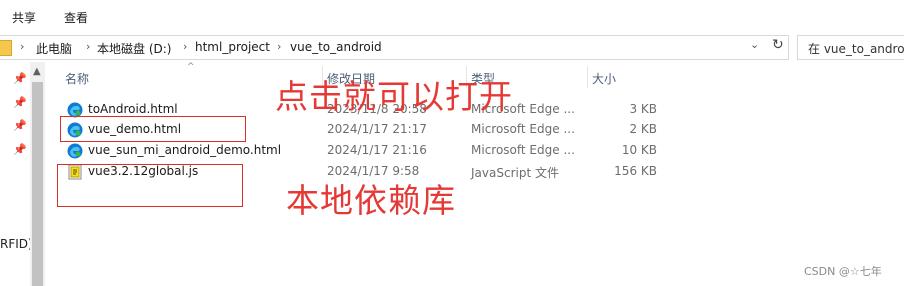 The image size is (904, 286). Describe the element at coordinates (37, 71) in the screenshot. I see `scroll-up-icon: ▲` at that location.